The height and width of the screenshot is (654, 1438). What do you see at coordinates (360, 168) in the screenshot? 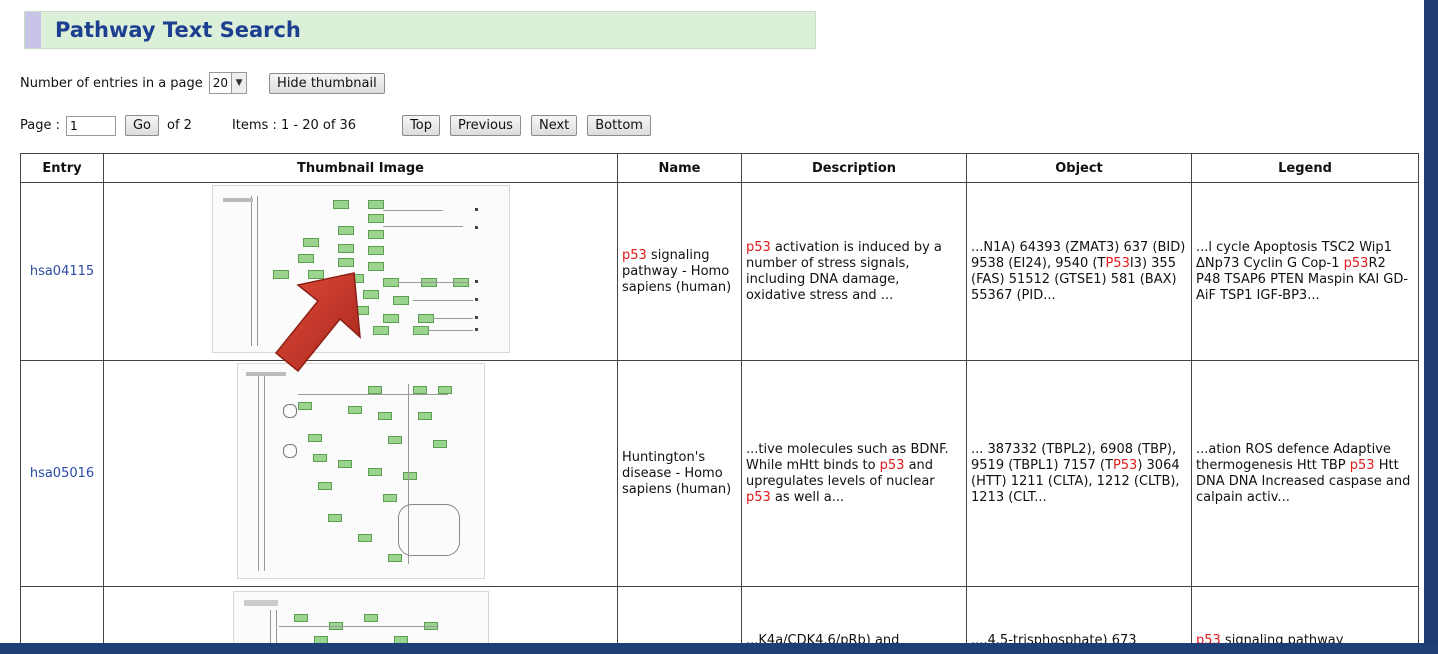
I see `header-thumbnail: Thumbnail Image` at bounding box center [360, 168].